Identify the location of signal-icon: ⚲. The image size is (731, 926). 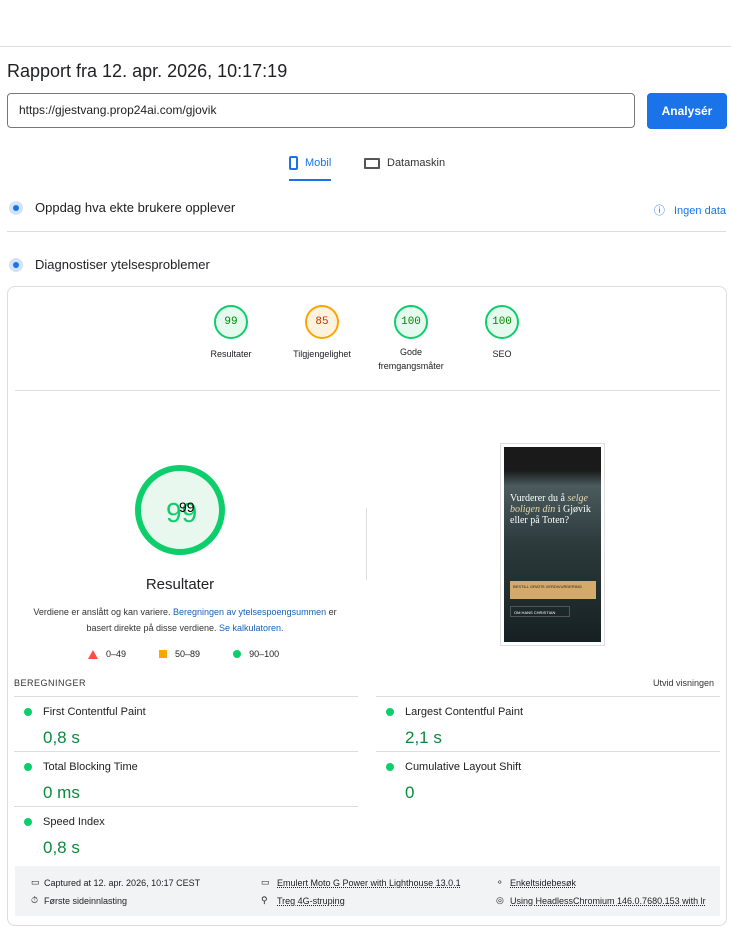
(264, 900).